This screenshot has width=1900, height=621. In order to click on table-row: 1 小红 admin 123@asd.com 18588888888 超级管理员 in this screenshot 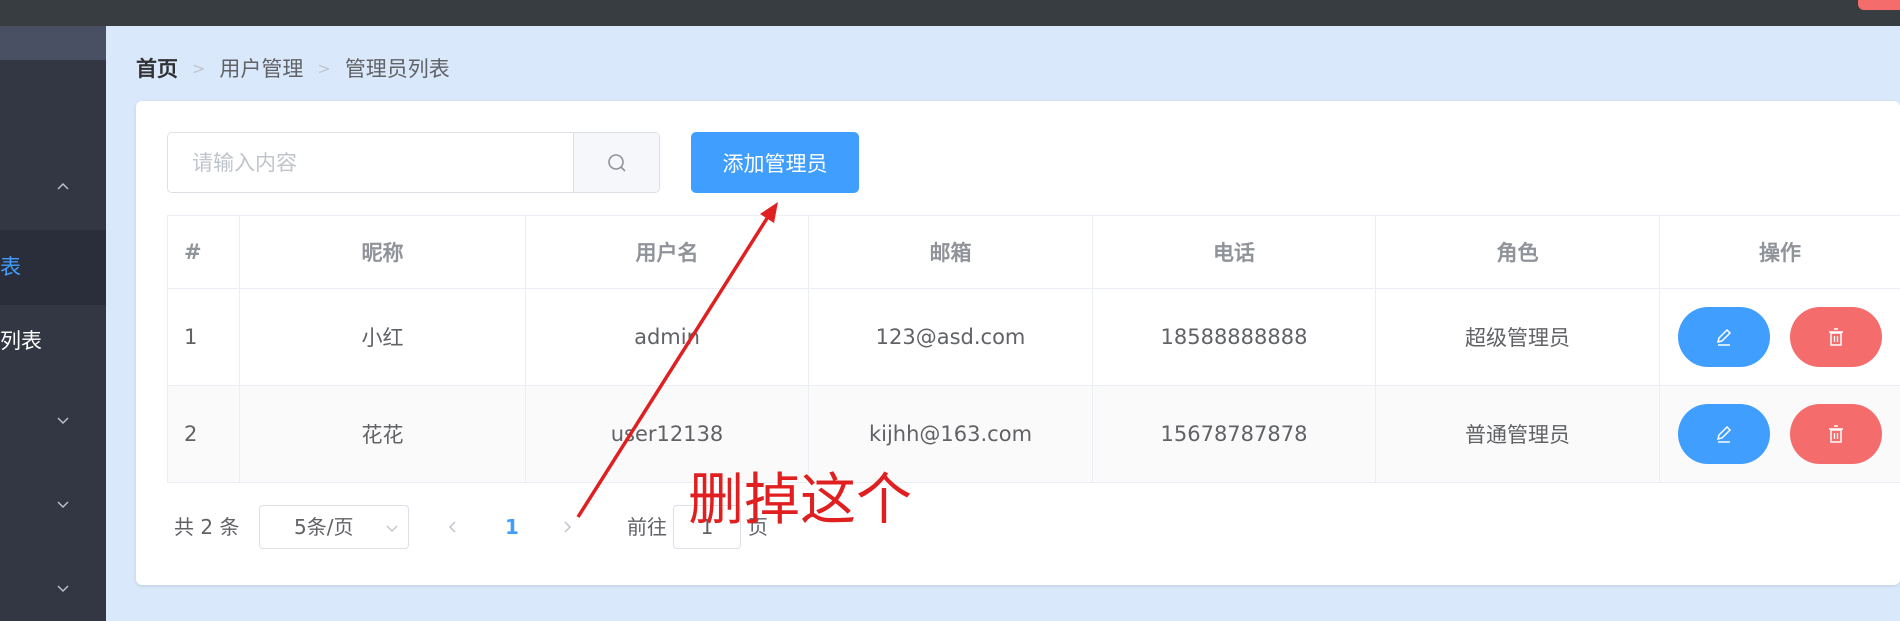, I will do `click(1033, 337)`.